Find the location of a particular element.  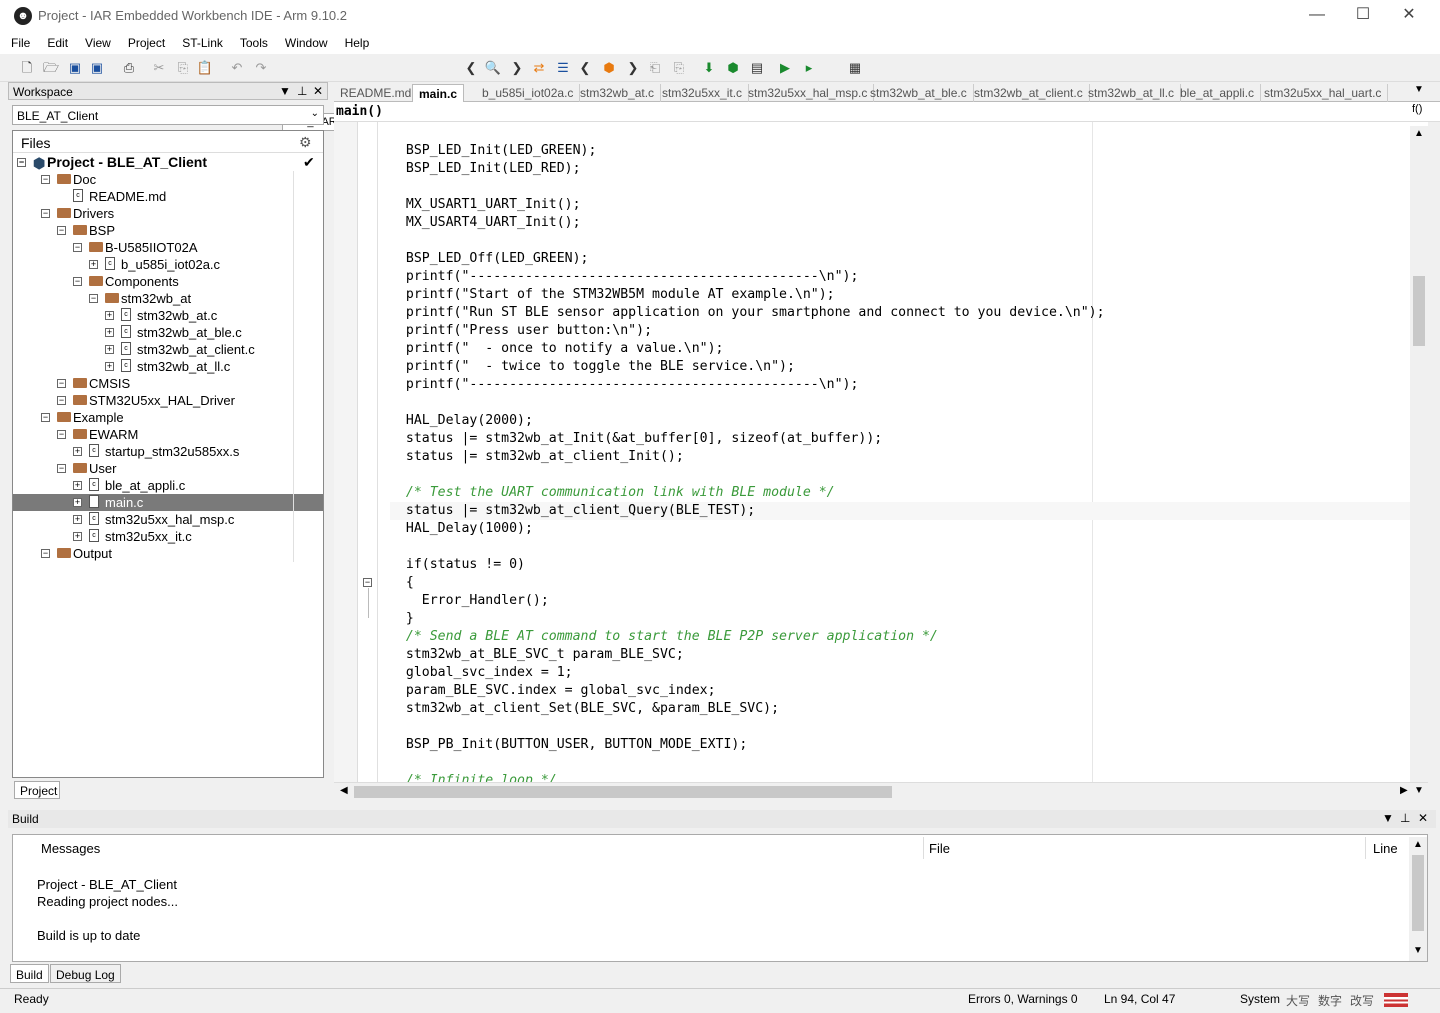

menu-st-link: ST-Link is located at coordinates (202, 41).